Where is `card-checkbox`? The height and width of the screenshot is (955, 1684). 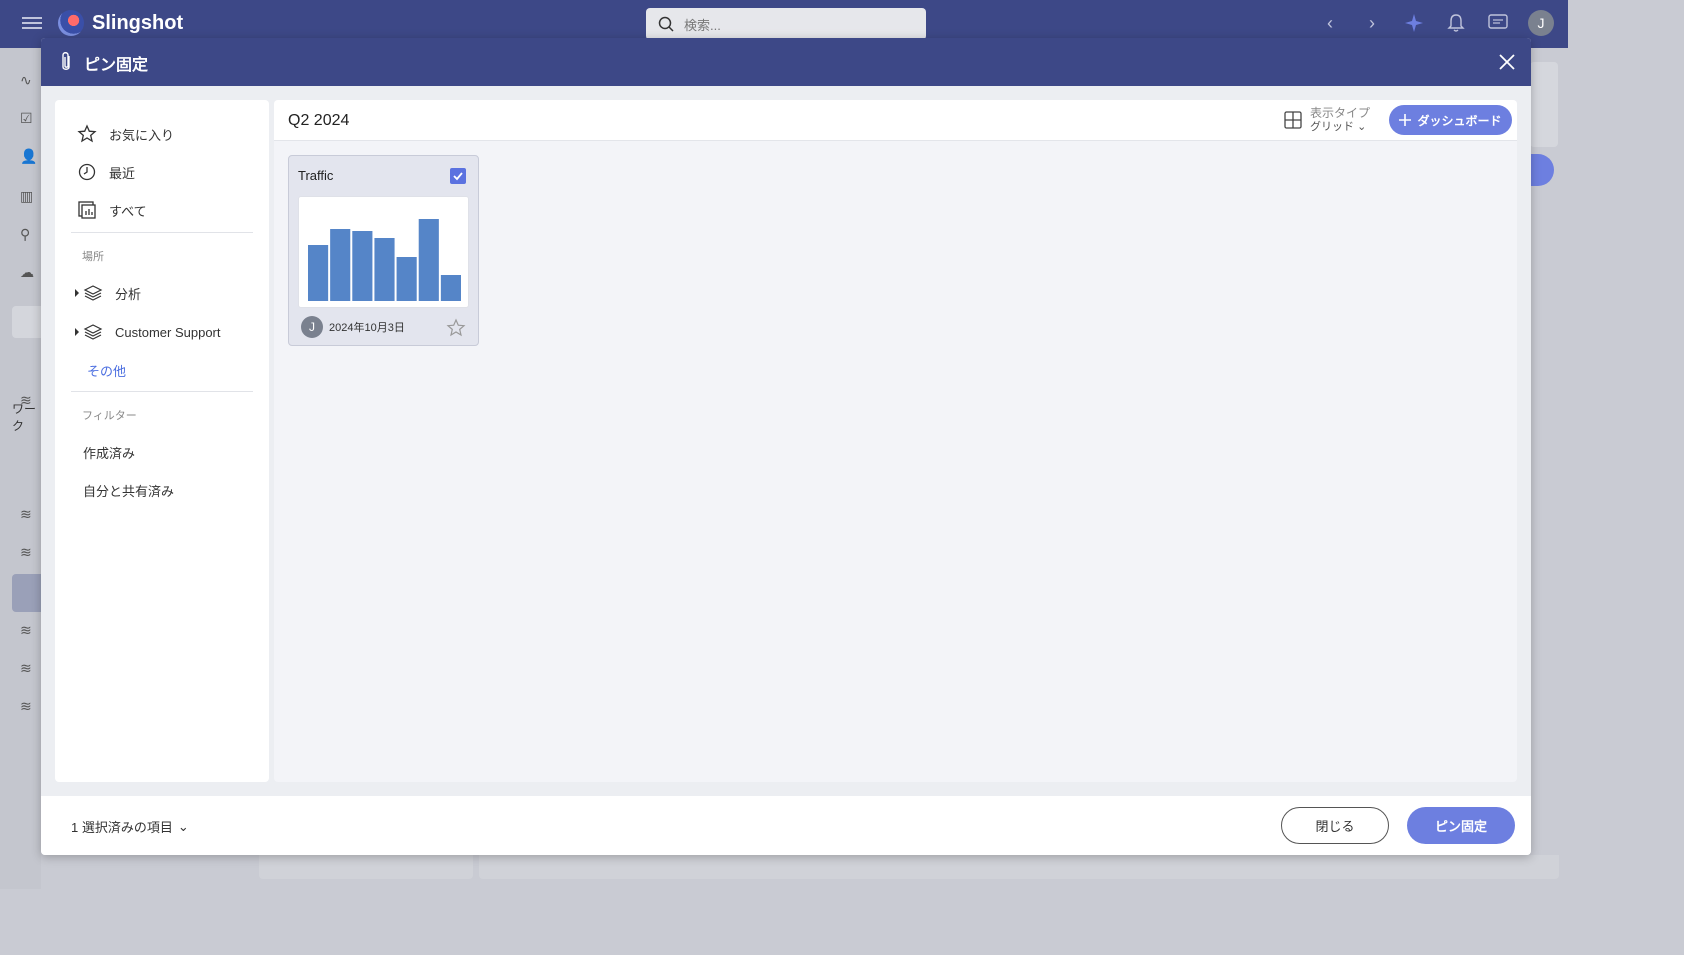 card-checkbox is located at coordinates (458, 176).